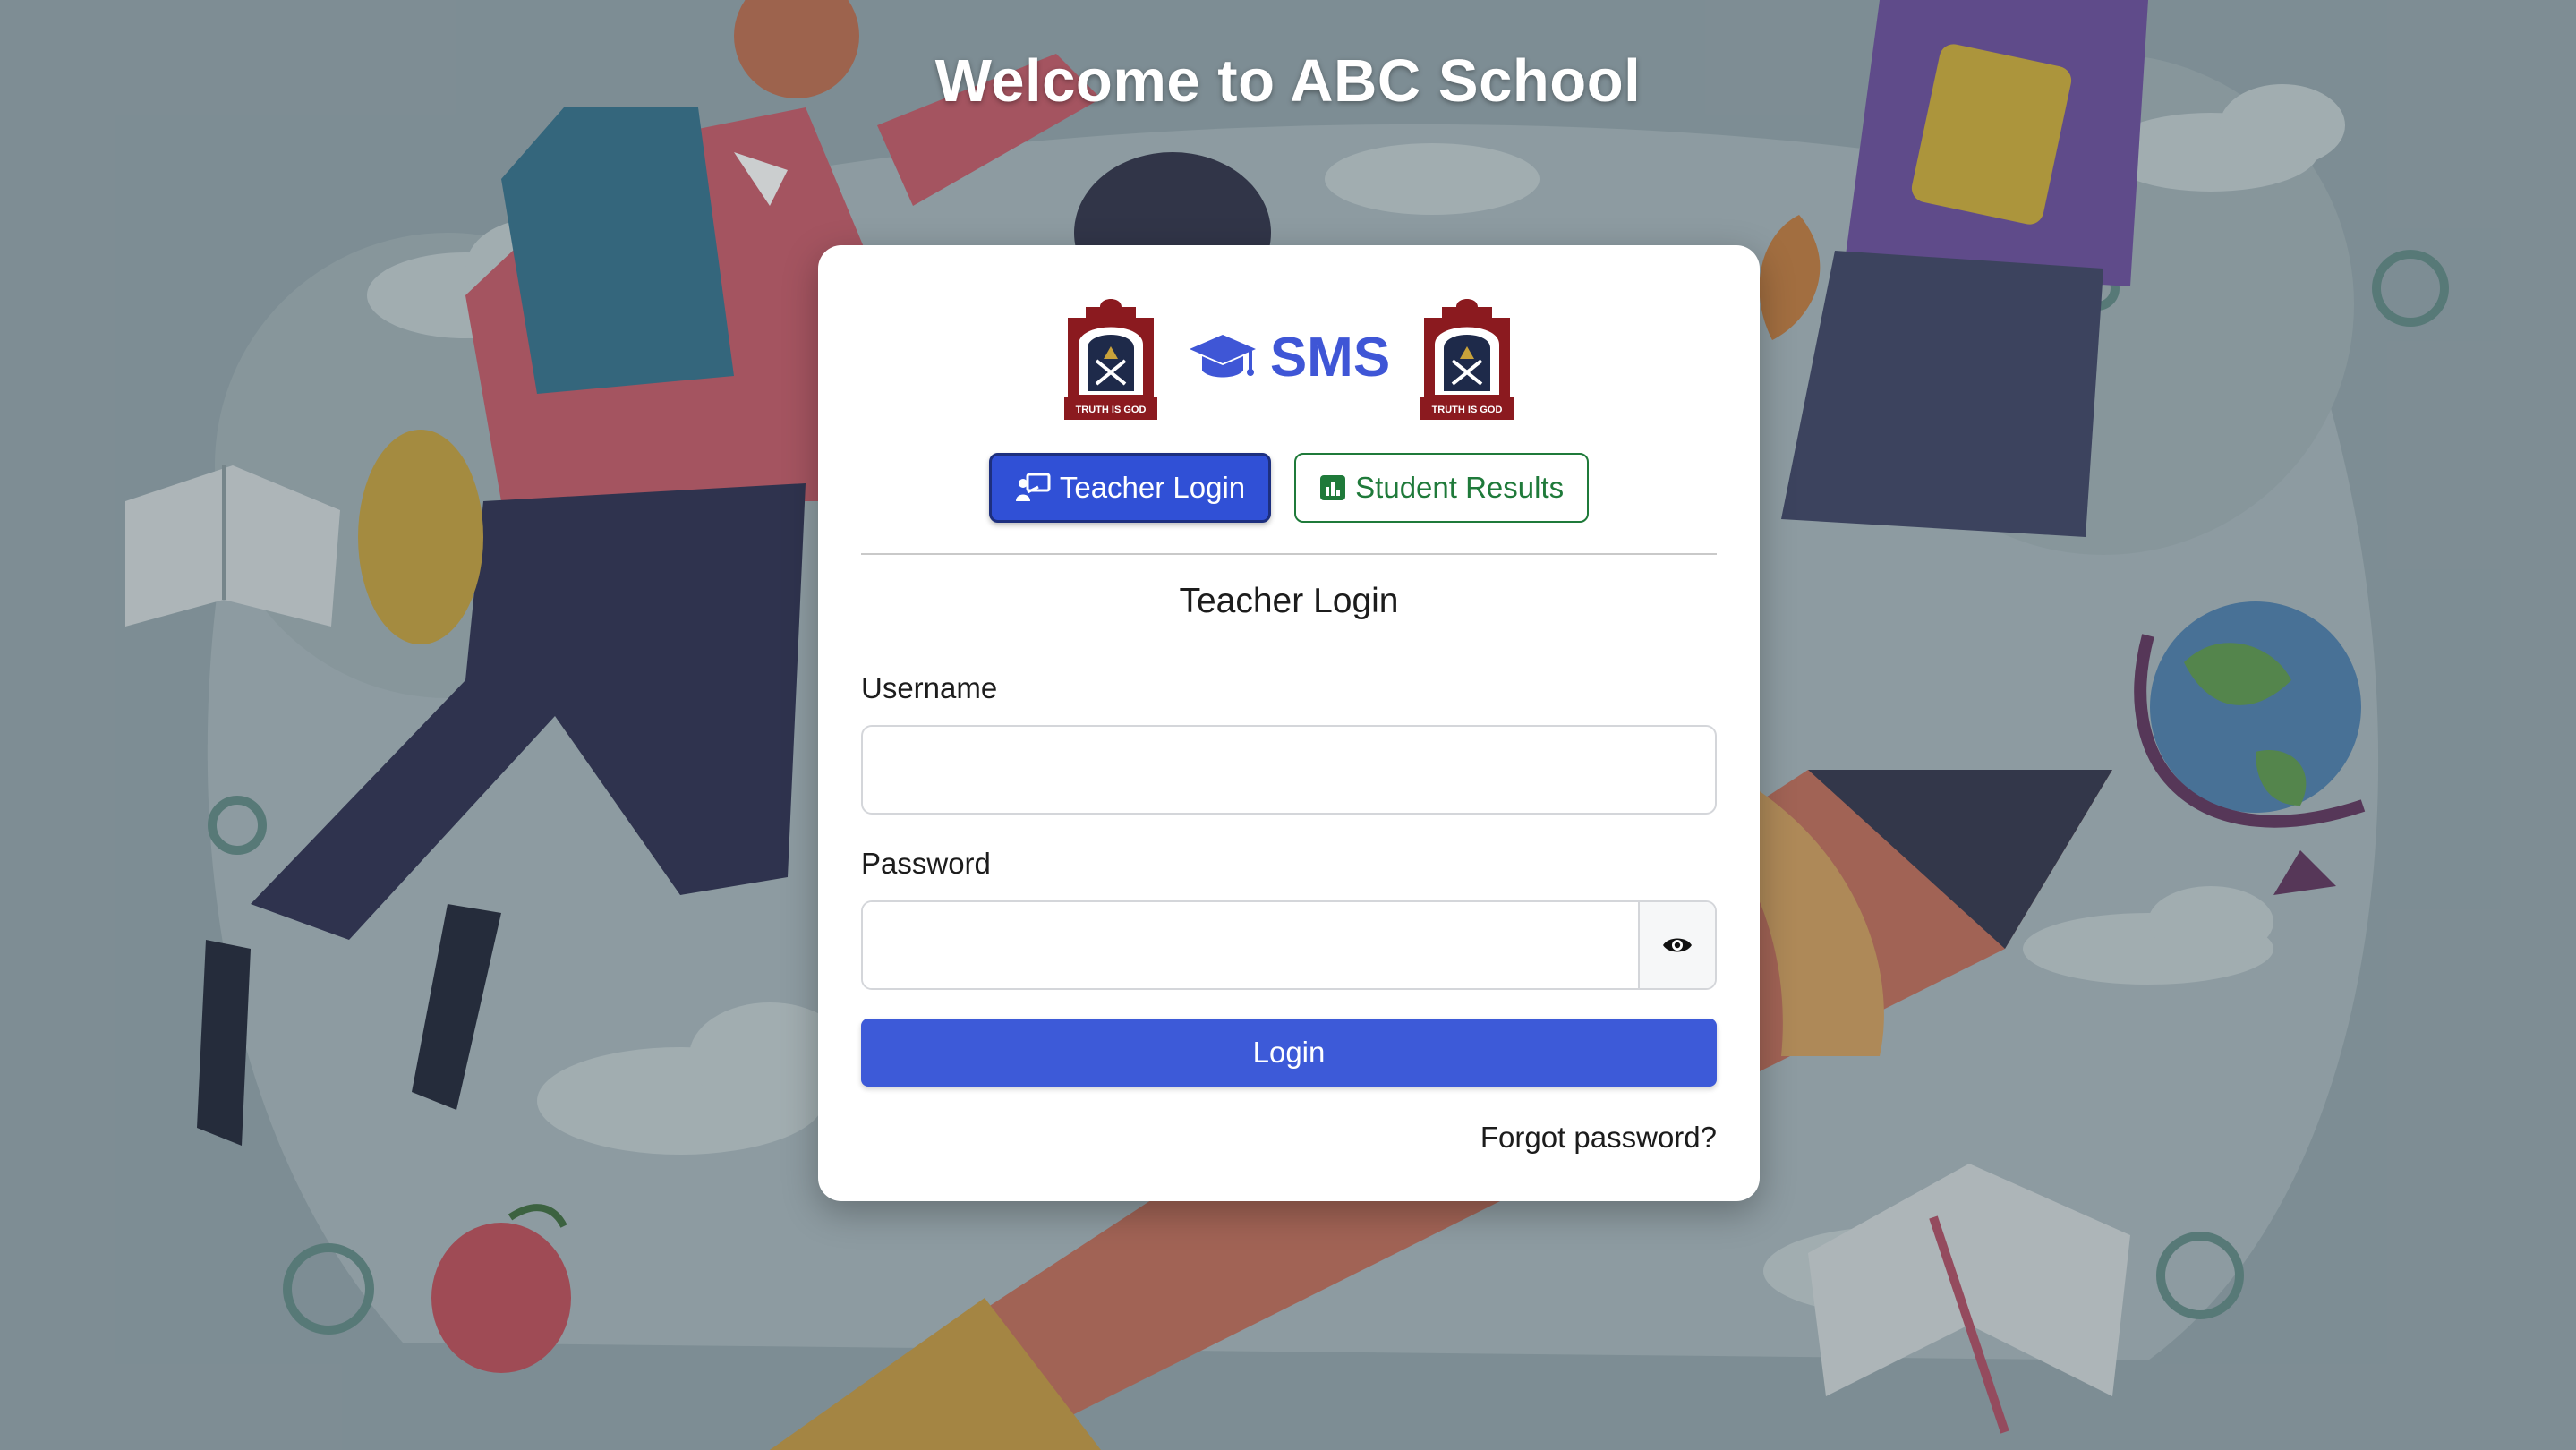  Describe the element at coordinates (1289, 601) in the screenshot. I see `form-title: Teacher Login` at that location.